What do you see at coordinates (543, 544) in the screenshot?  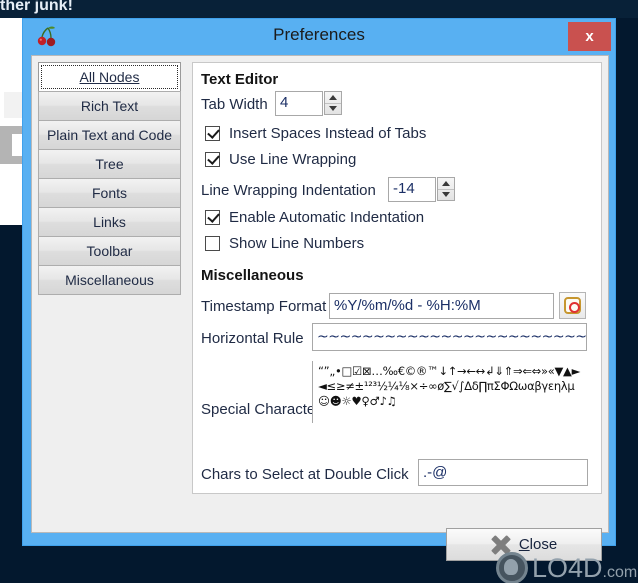 I see `close-button-rest: lose` at bounding box center [543, 544].